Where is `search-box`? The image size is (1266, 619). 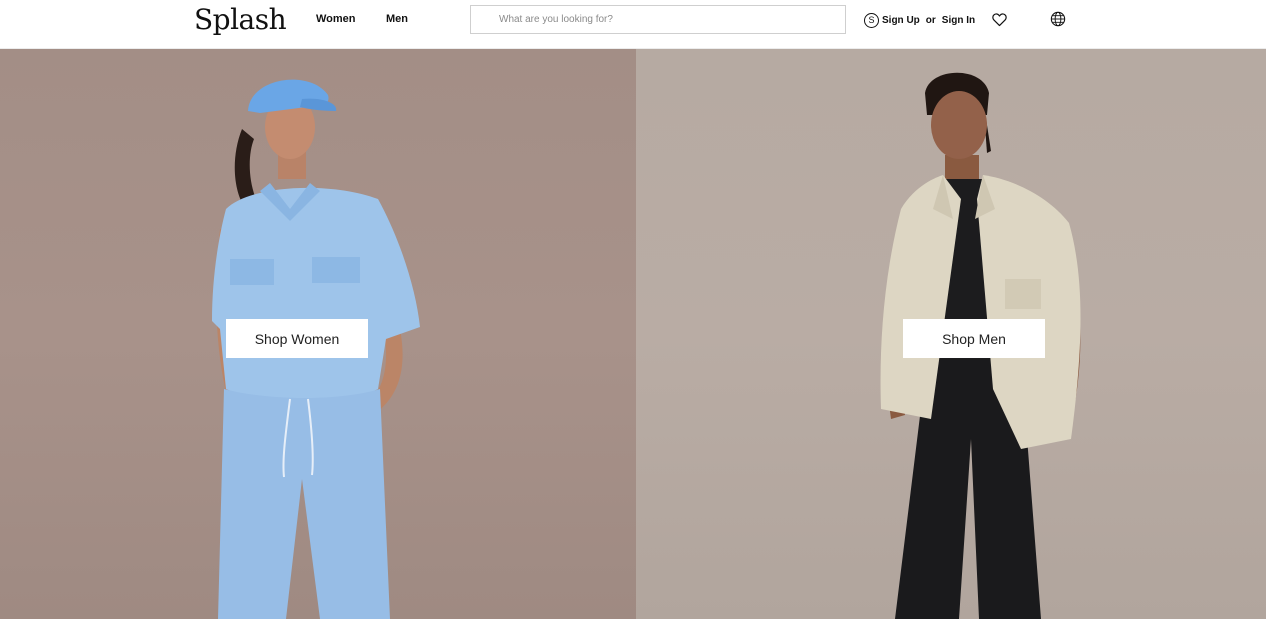 search-box is located at coordinates (658, 19).